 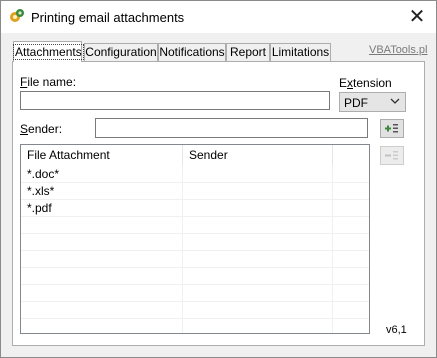 I want to click on tab-label: Report, so click(x=248, y=52).